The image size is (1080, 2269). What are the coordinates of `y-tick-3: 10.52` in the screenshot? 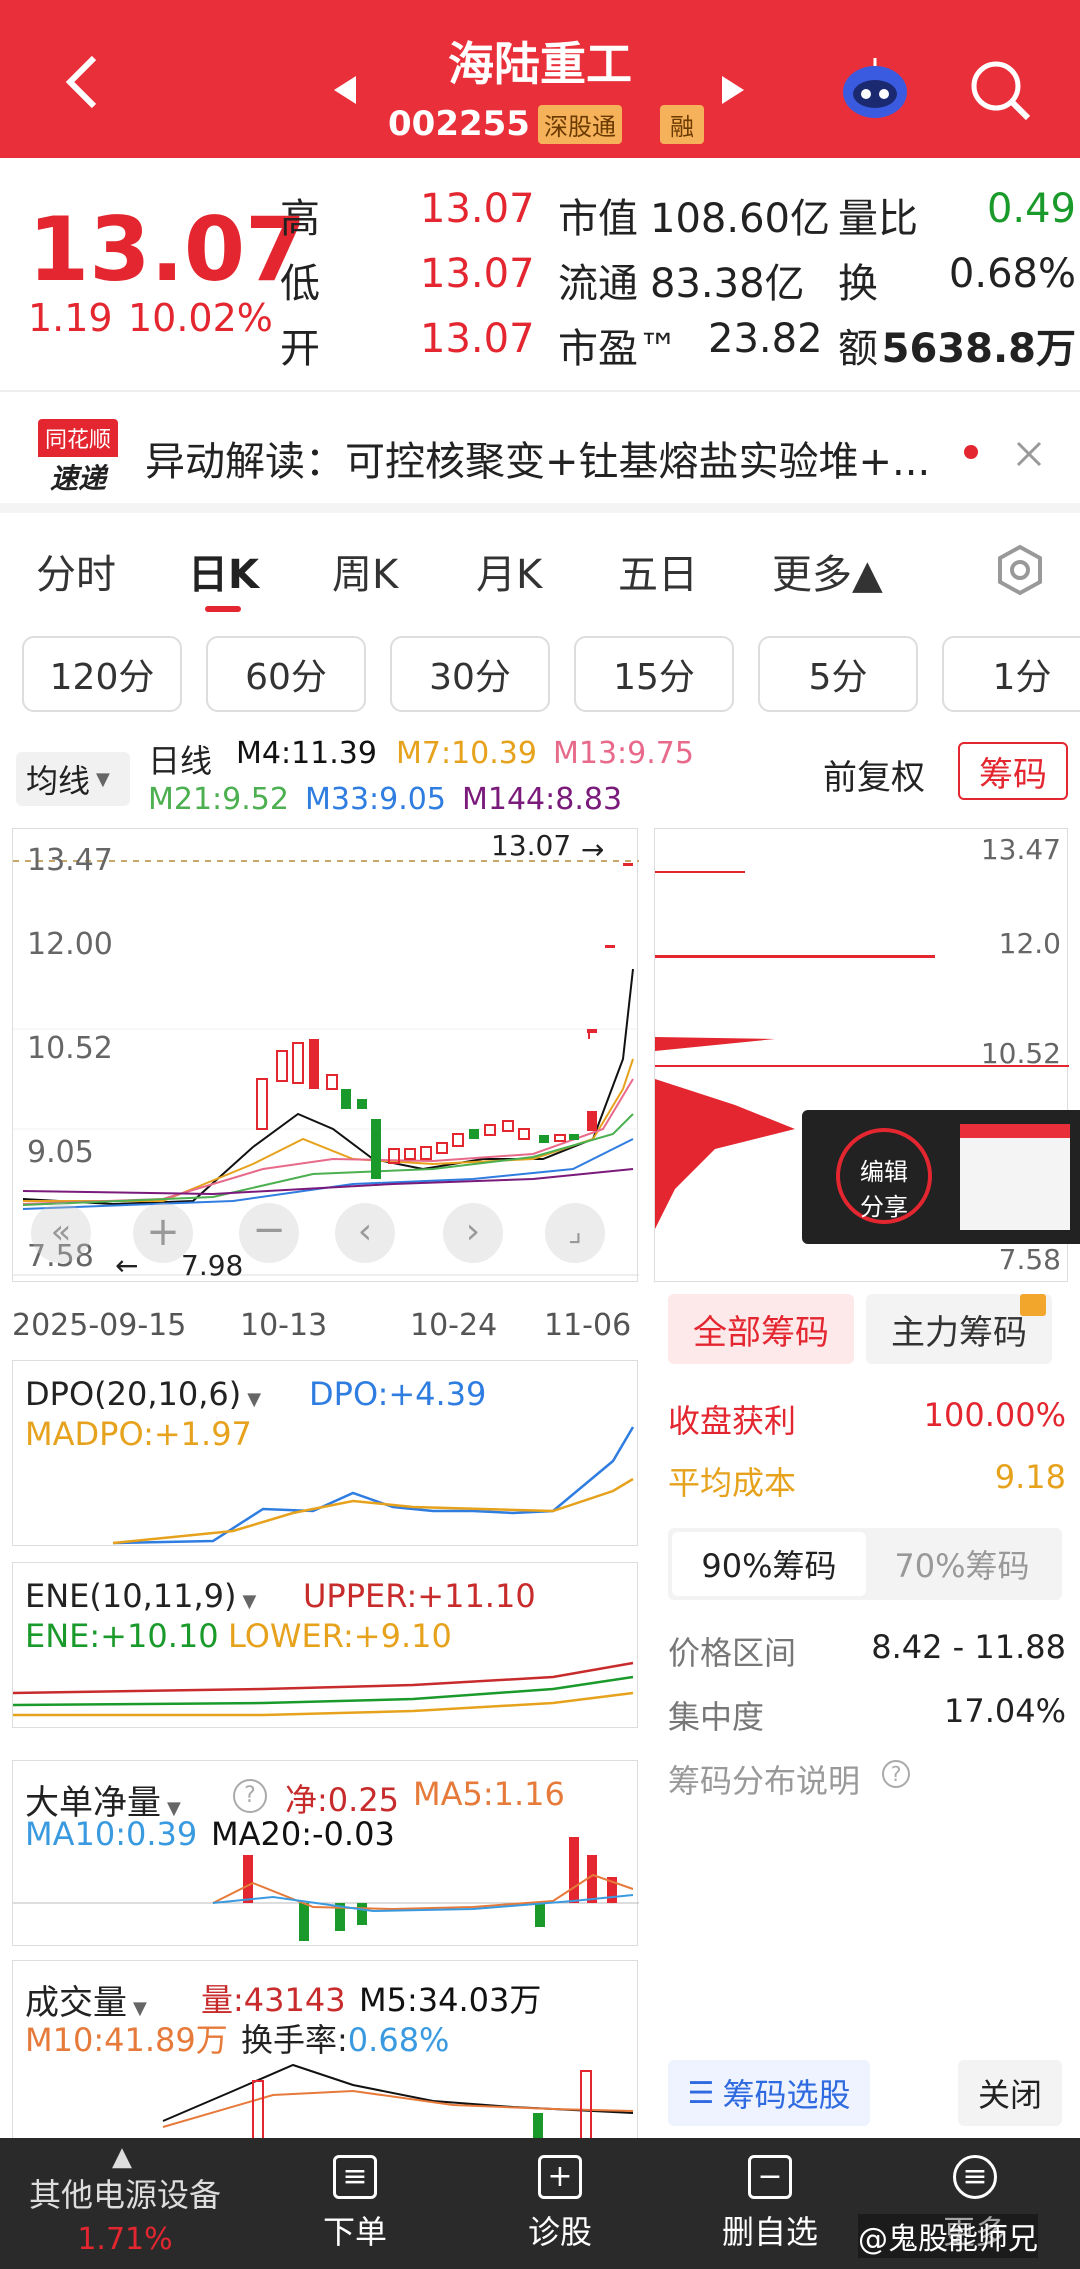 It's located at (70, 1048).